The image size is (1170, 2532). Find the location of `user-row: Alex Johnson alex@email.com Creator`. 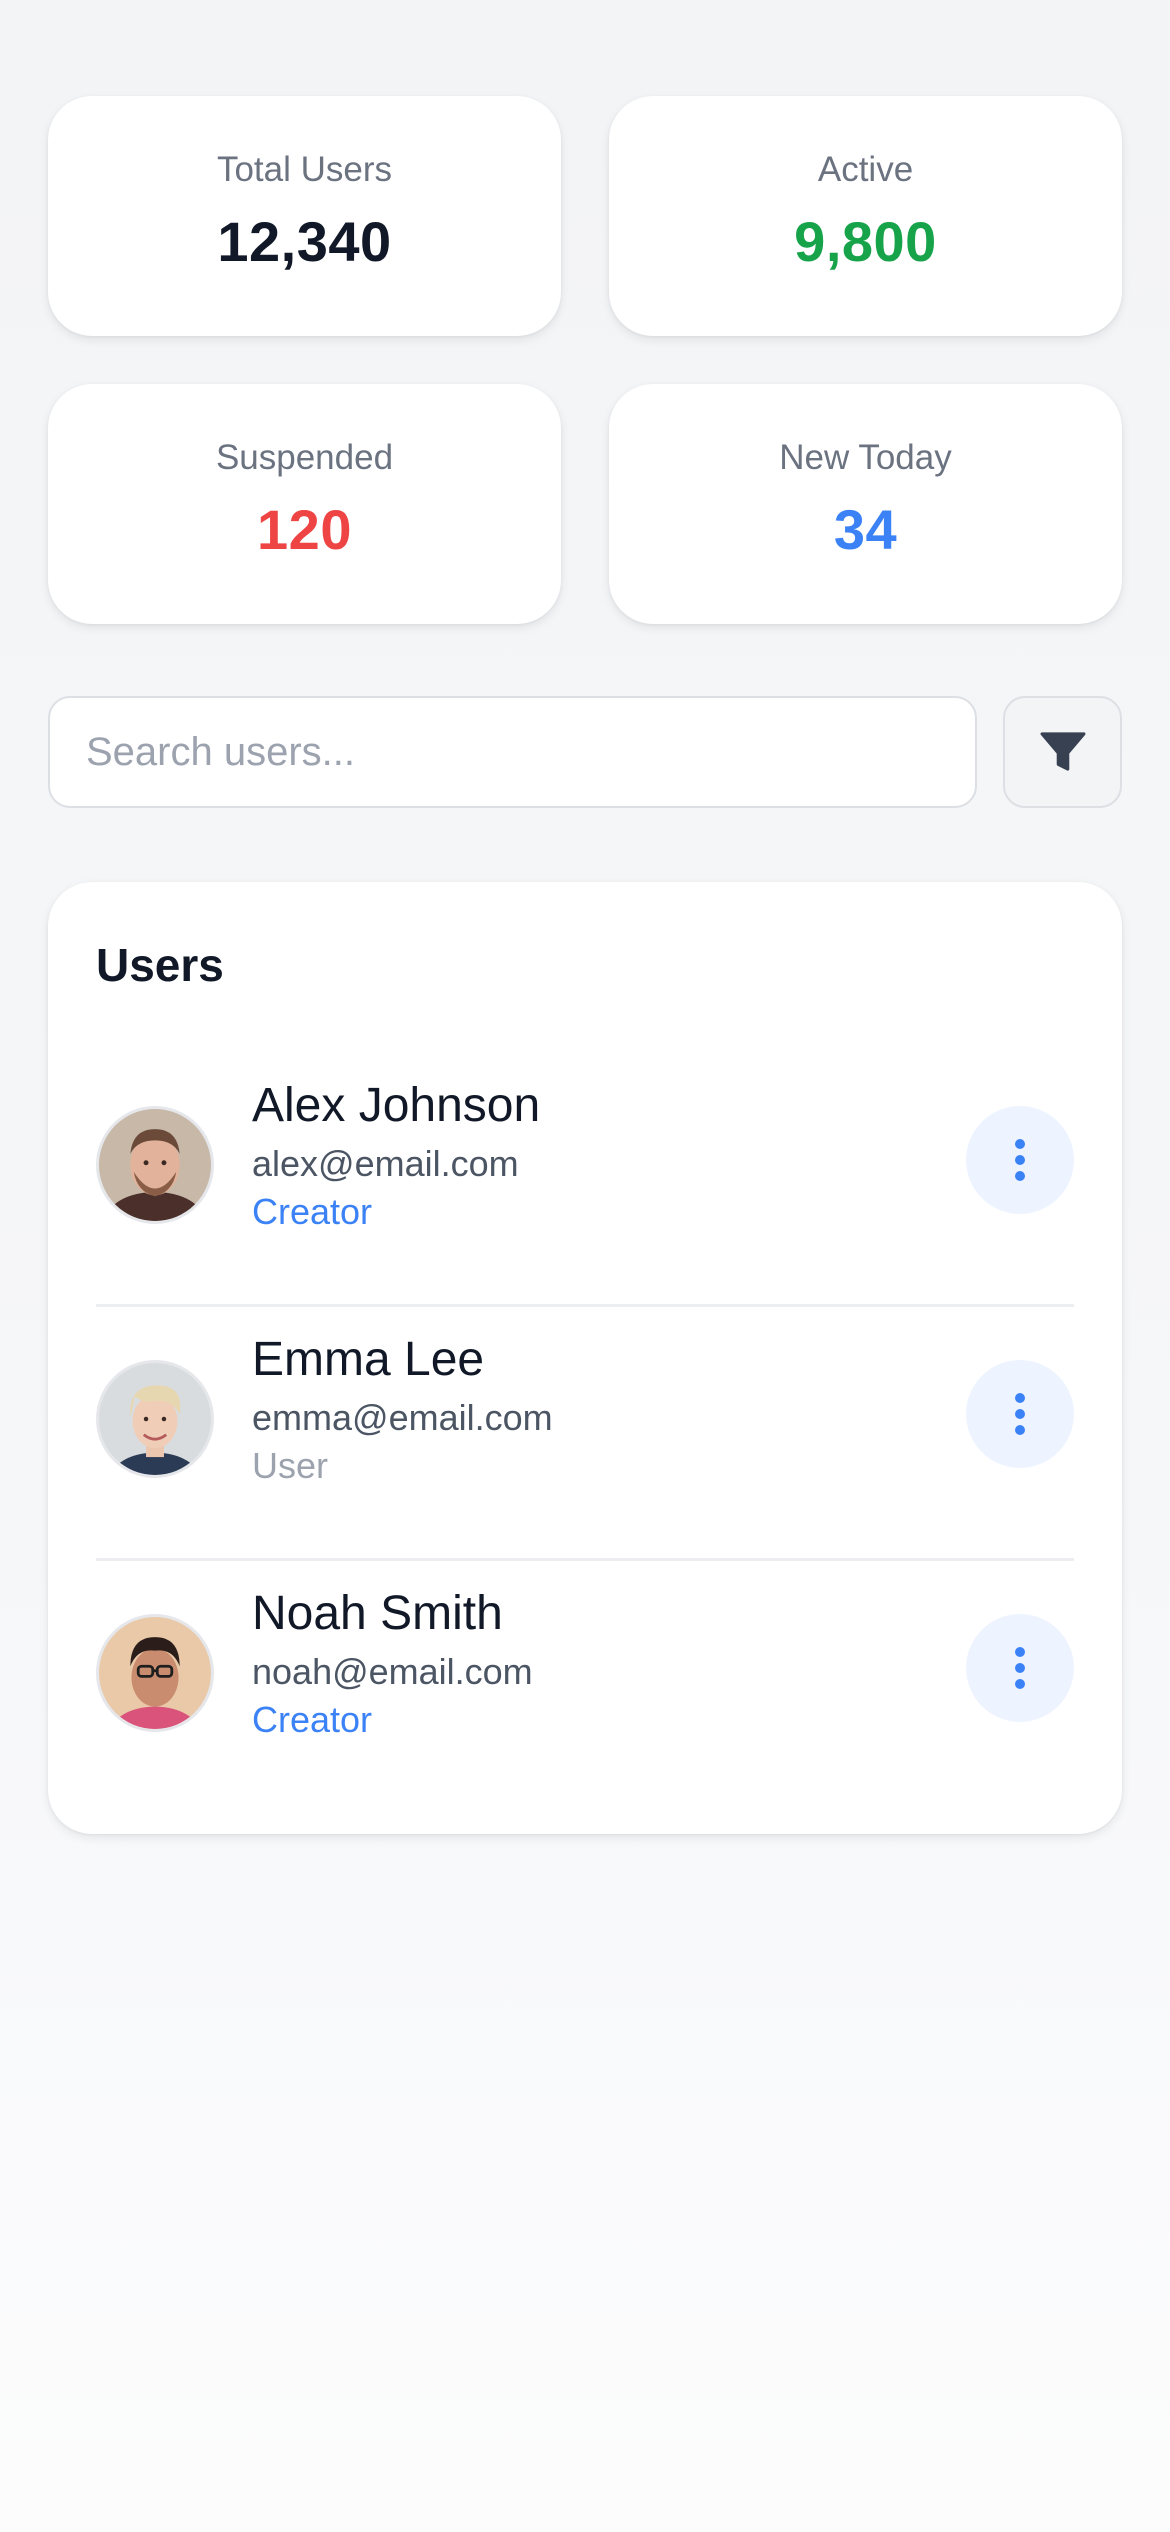

user-row: Alex Johnson alex@email.com Creator is located at coordinates (585, 1178).